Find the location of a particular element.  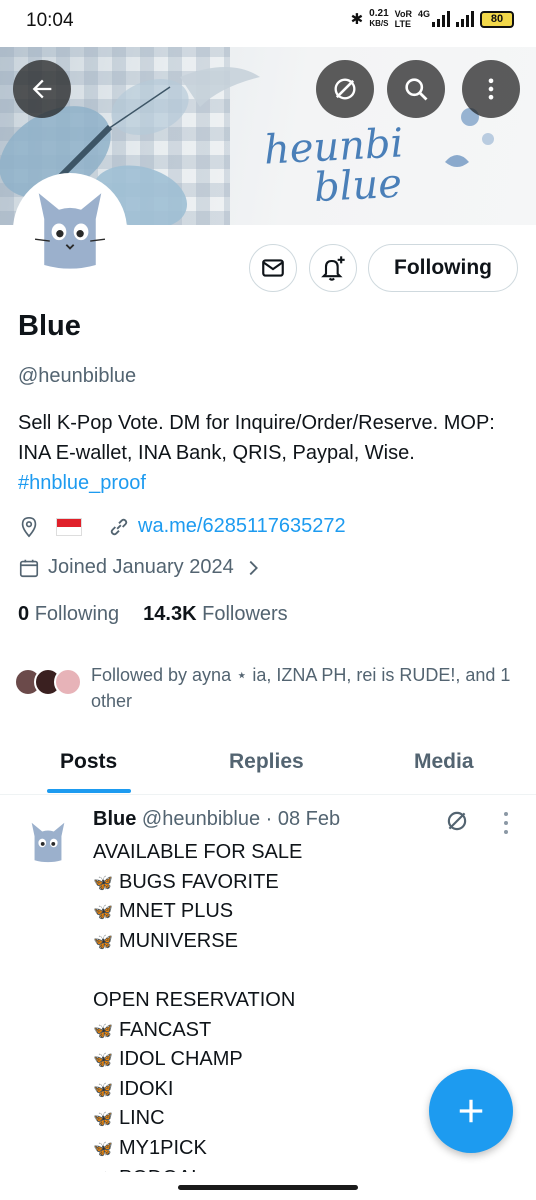

status-time: 10:04 is located at coordinates (50, 20).